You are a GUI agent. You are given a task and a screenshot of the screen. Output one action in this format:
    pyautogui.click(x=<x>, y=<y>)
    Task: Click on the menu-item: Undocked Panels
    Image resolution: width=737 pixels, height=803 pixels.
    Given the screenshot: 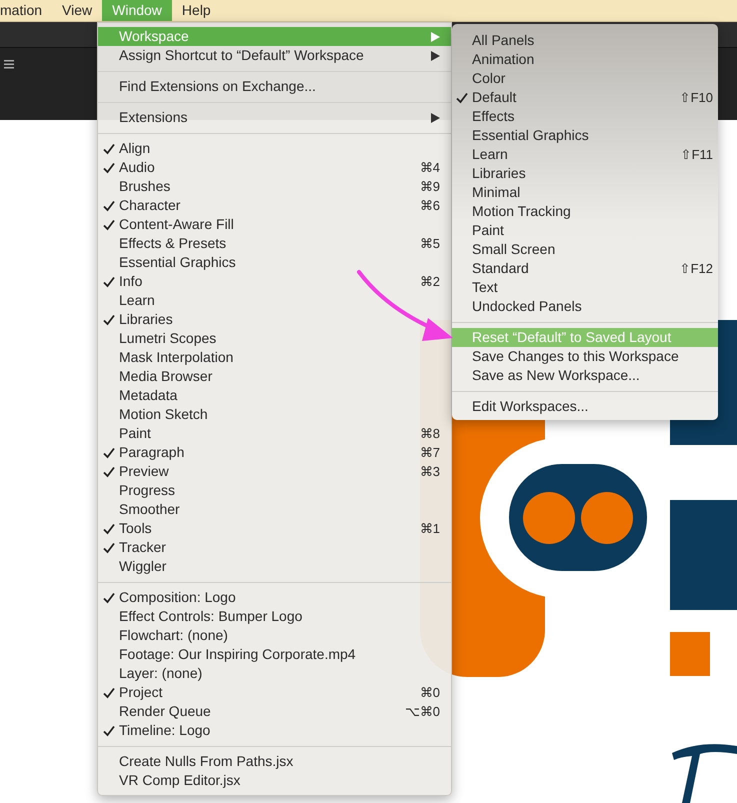 What is the action you would take?
    pyautogui.click(x=517, y=306)
    